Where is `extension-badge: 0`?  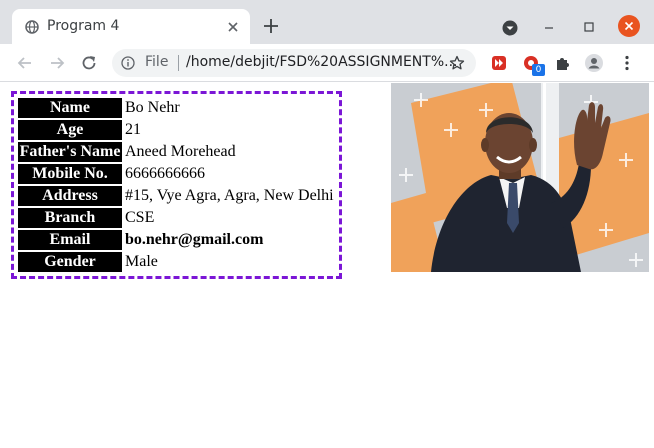 extension-badge: 0 is located at coordinates (538, 70).